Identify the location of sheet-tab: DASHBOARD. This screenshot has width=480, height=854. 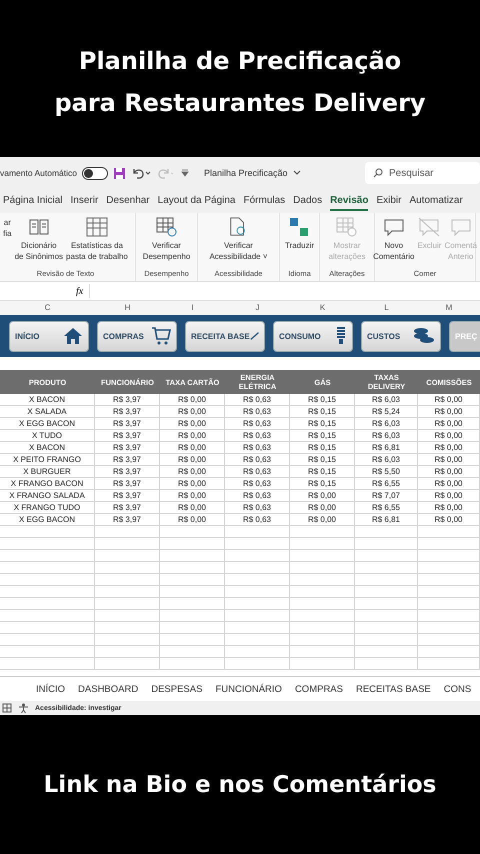
(108, 689).